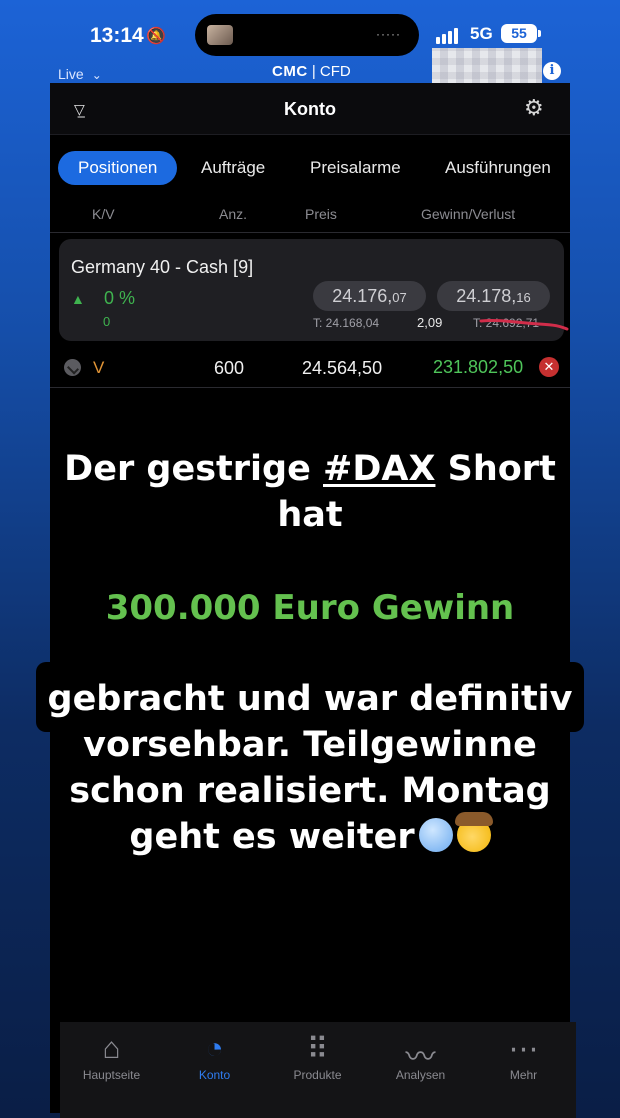 Image resolution: width=620 pixels, height=1118 pixels. Describe the element at coordinates (71, 74) in the screenshot. I see `live-mode-label: Live` at that location.